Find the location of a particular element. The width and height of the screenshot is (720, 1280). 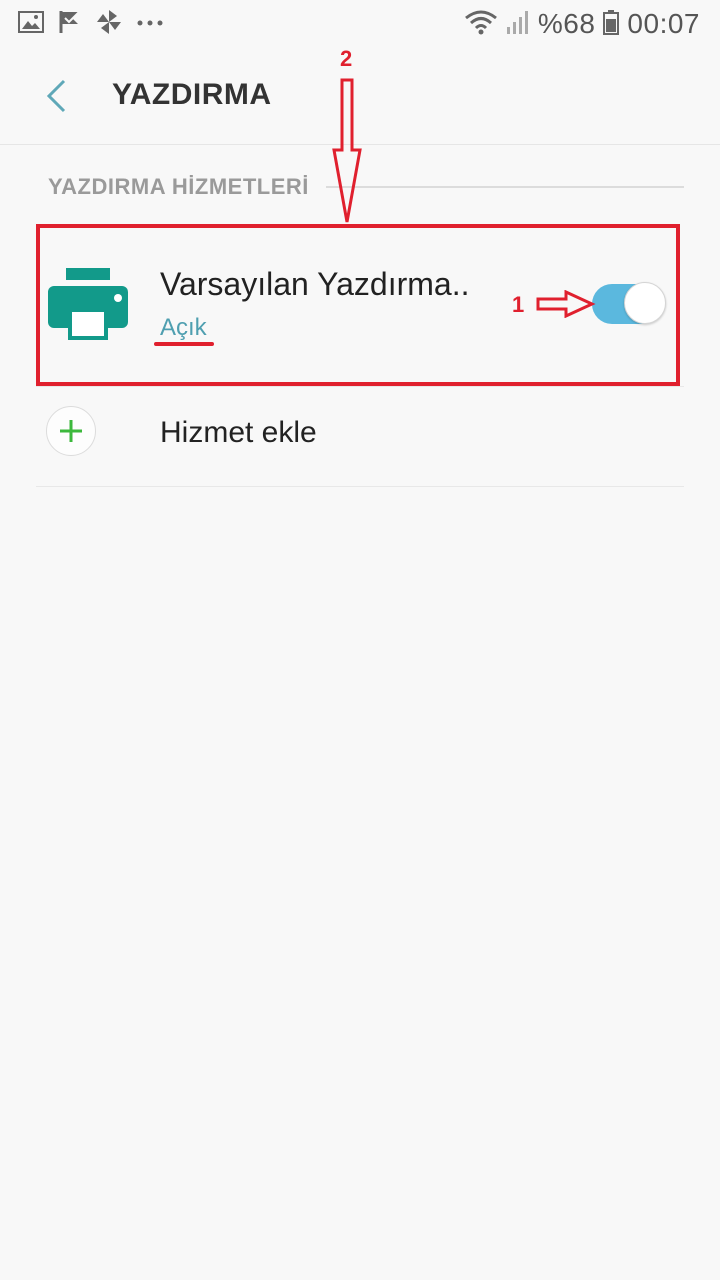

status-bar-right: %68 00:07 is located at coordinates (582, 24).